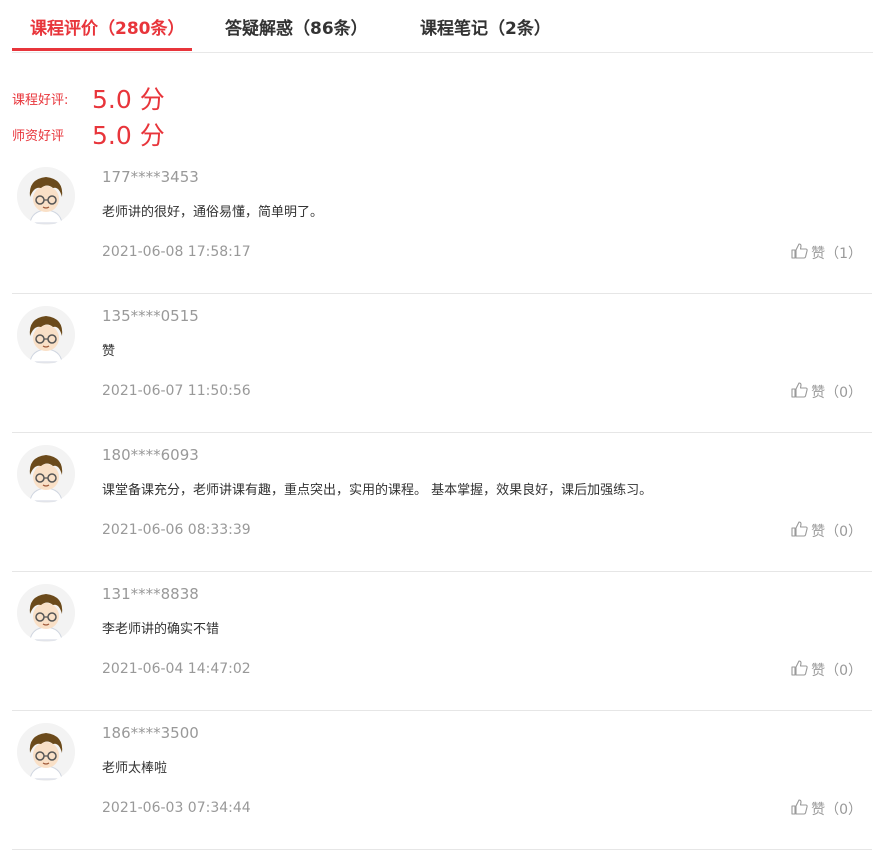 The width and height of the screenshot is (885, 857). I want to click on like-button: 赞 （1）, so click(826, 253).